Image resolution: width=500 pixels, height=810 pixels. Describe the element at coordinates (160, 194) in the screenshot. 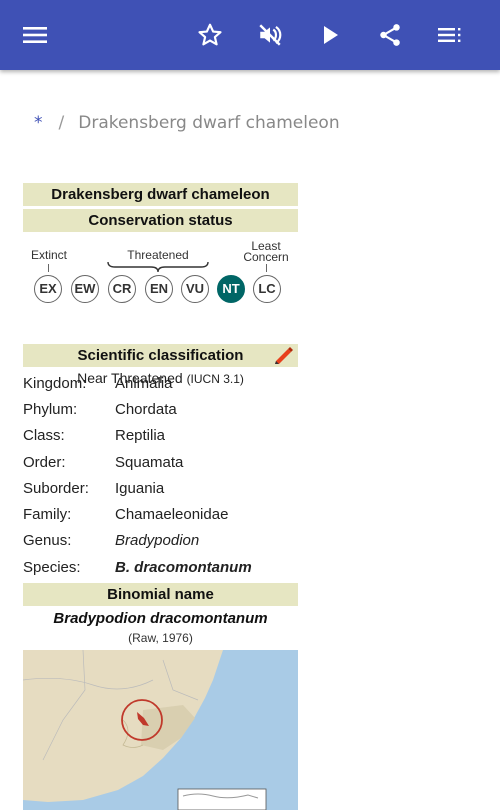

I see `infobox-title: Drakensberg dwarf chameleon` at that location.